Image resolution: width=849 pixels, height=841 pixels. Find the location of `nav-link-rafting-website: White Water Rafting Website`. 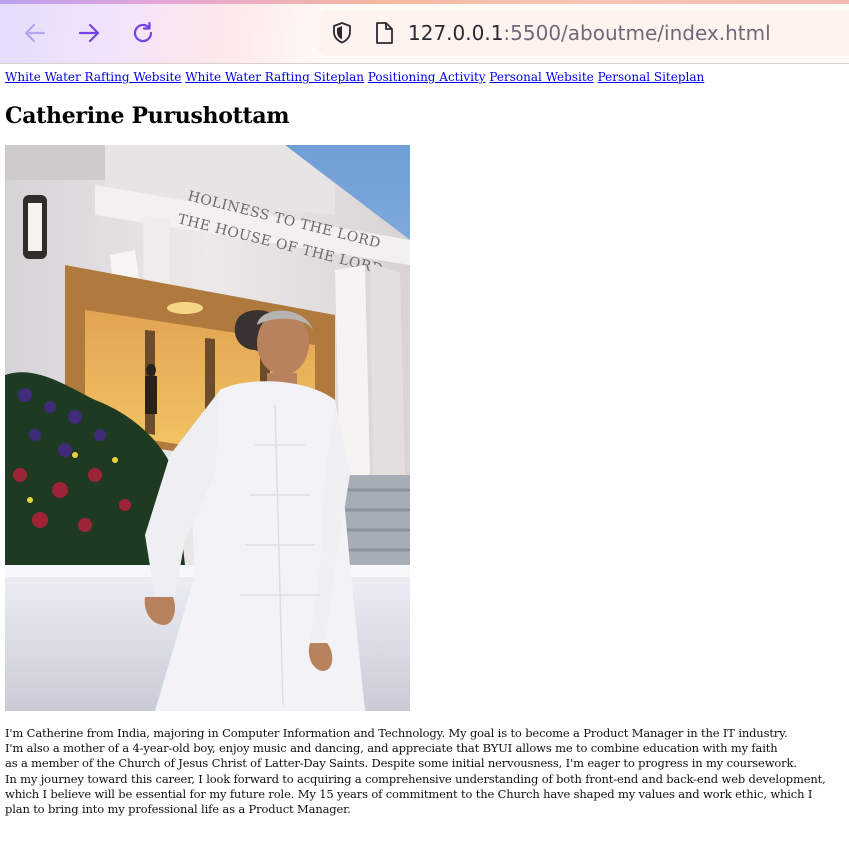

nav-link-rafting-website: White Water Rafting Website is located at coordinates (93, 77).